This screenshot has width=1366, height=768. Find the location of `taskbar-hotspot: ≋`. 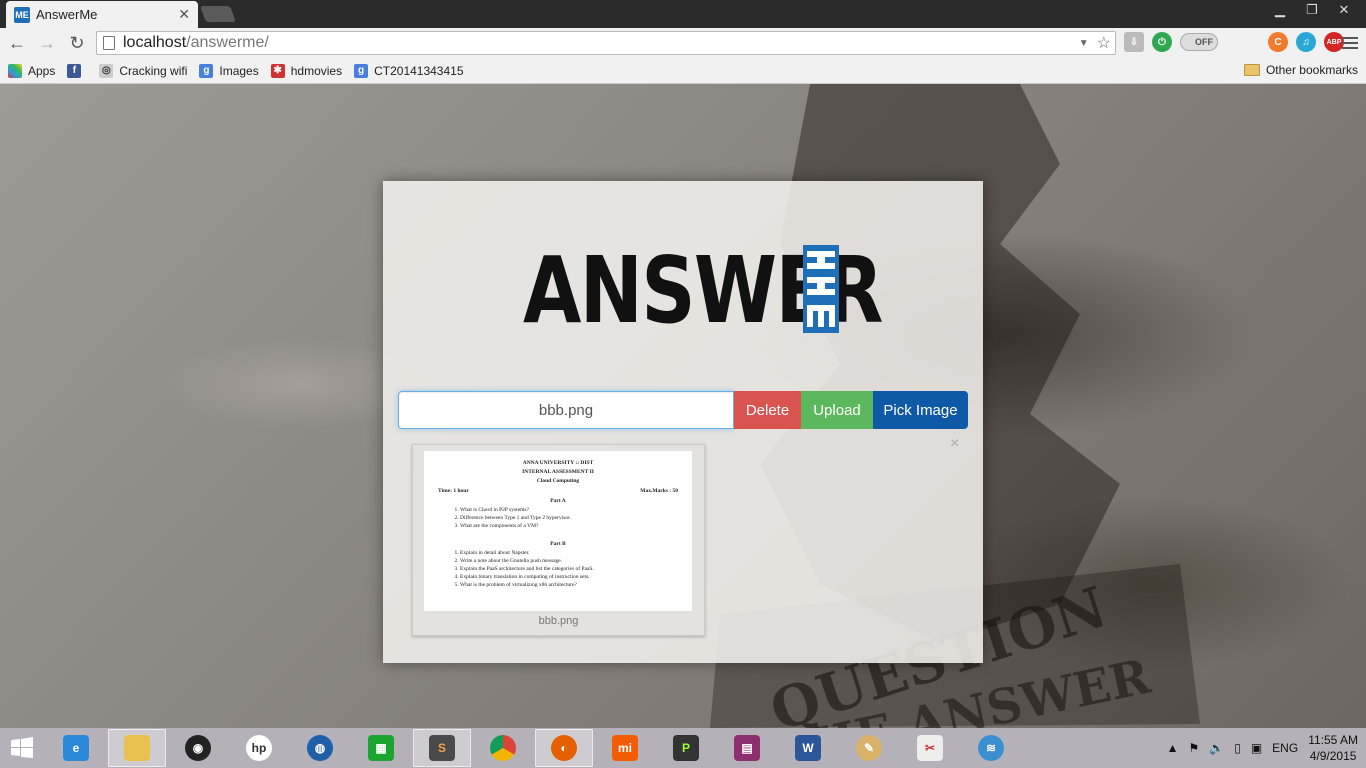

taskbar-hotspot: ≋ is located at coordinates (991, 748).